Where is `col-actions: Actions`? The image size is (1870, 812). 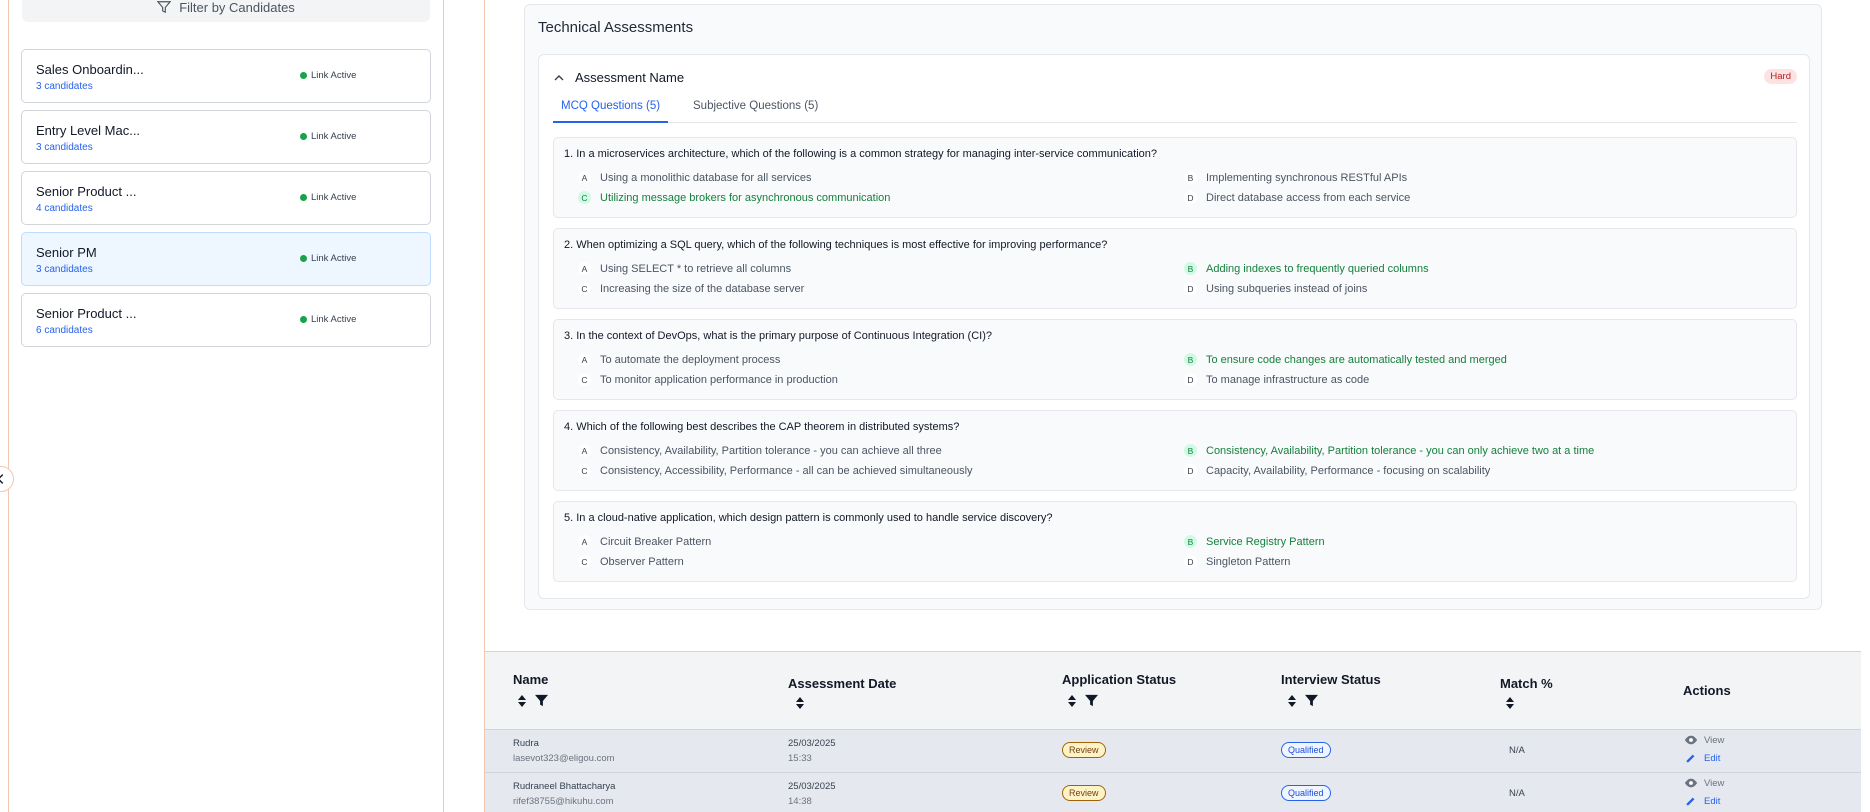 col-actions: Actions is located at coordinates (1707, 690).